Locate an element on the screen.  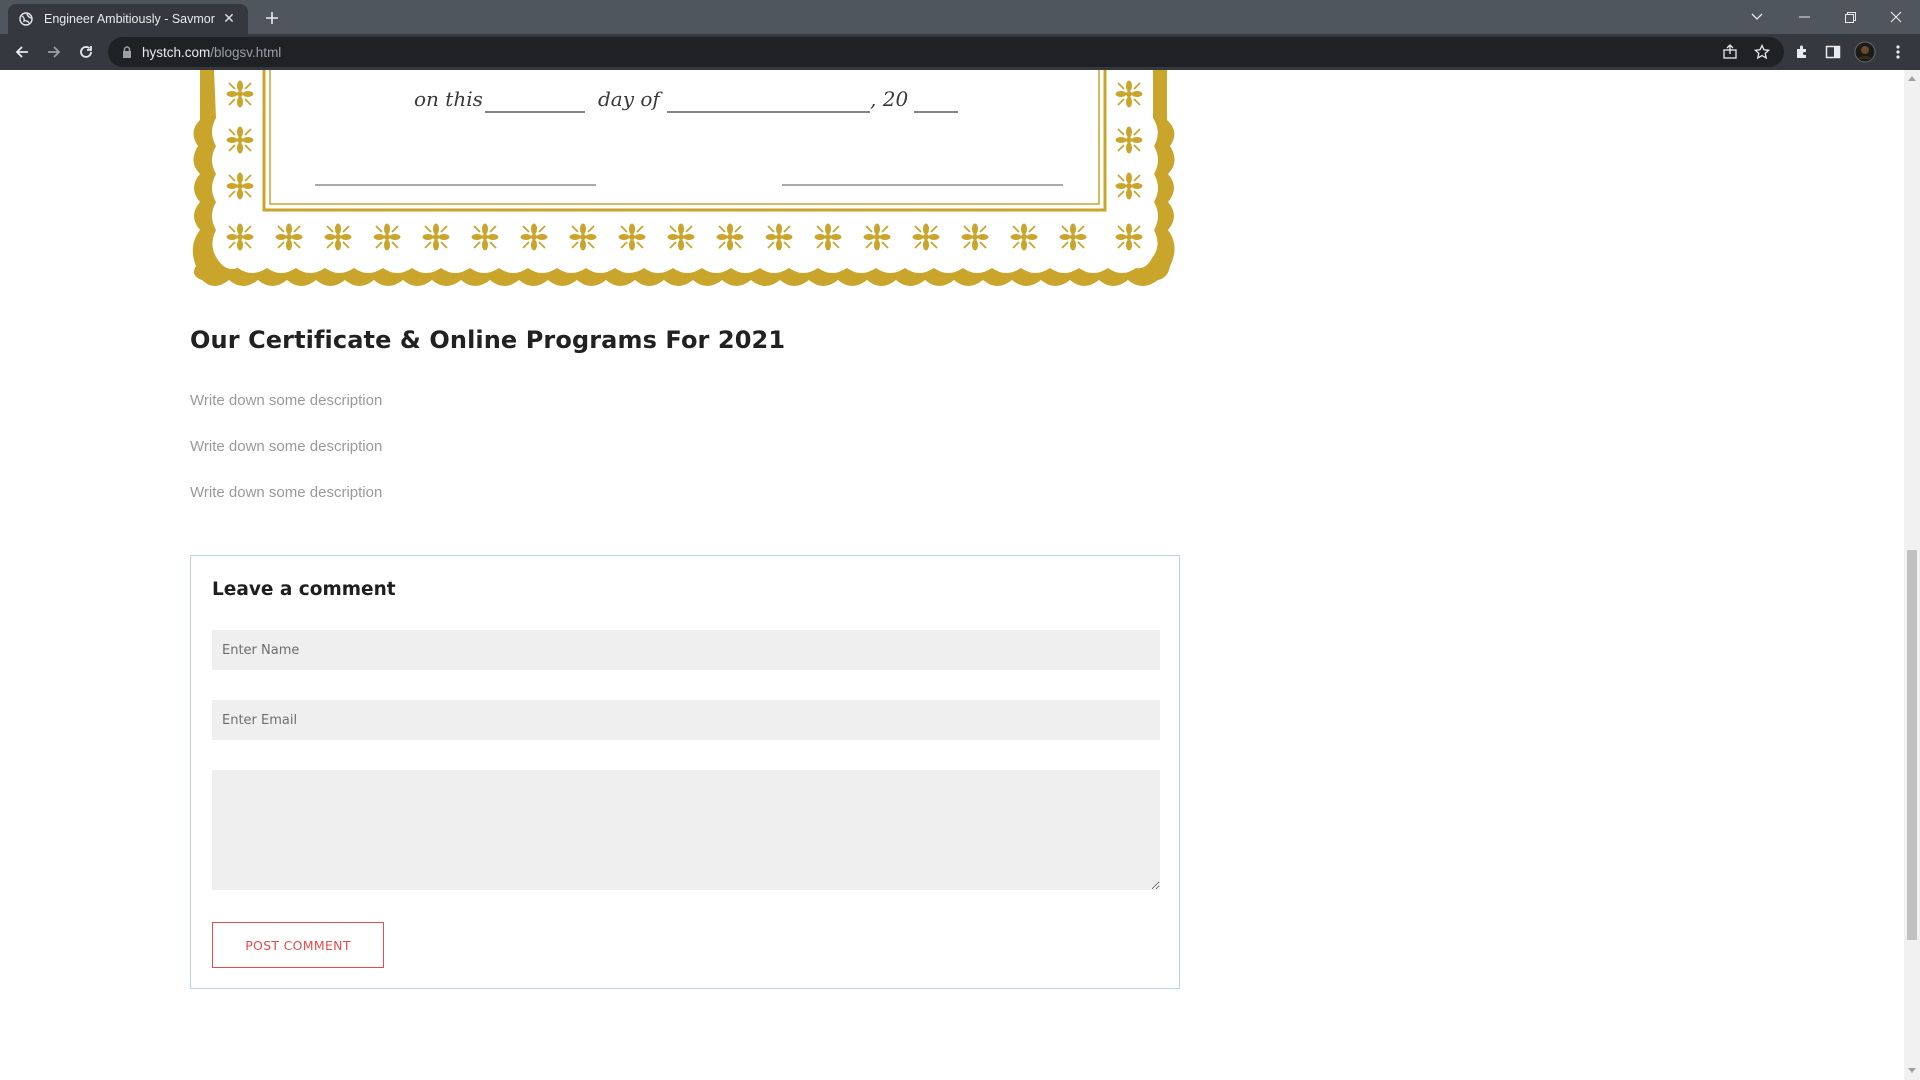
scroll-down-icon is located at coordinates (1912, 1070).